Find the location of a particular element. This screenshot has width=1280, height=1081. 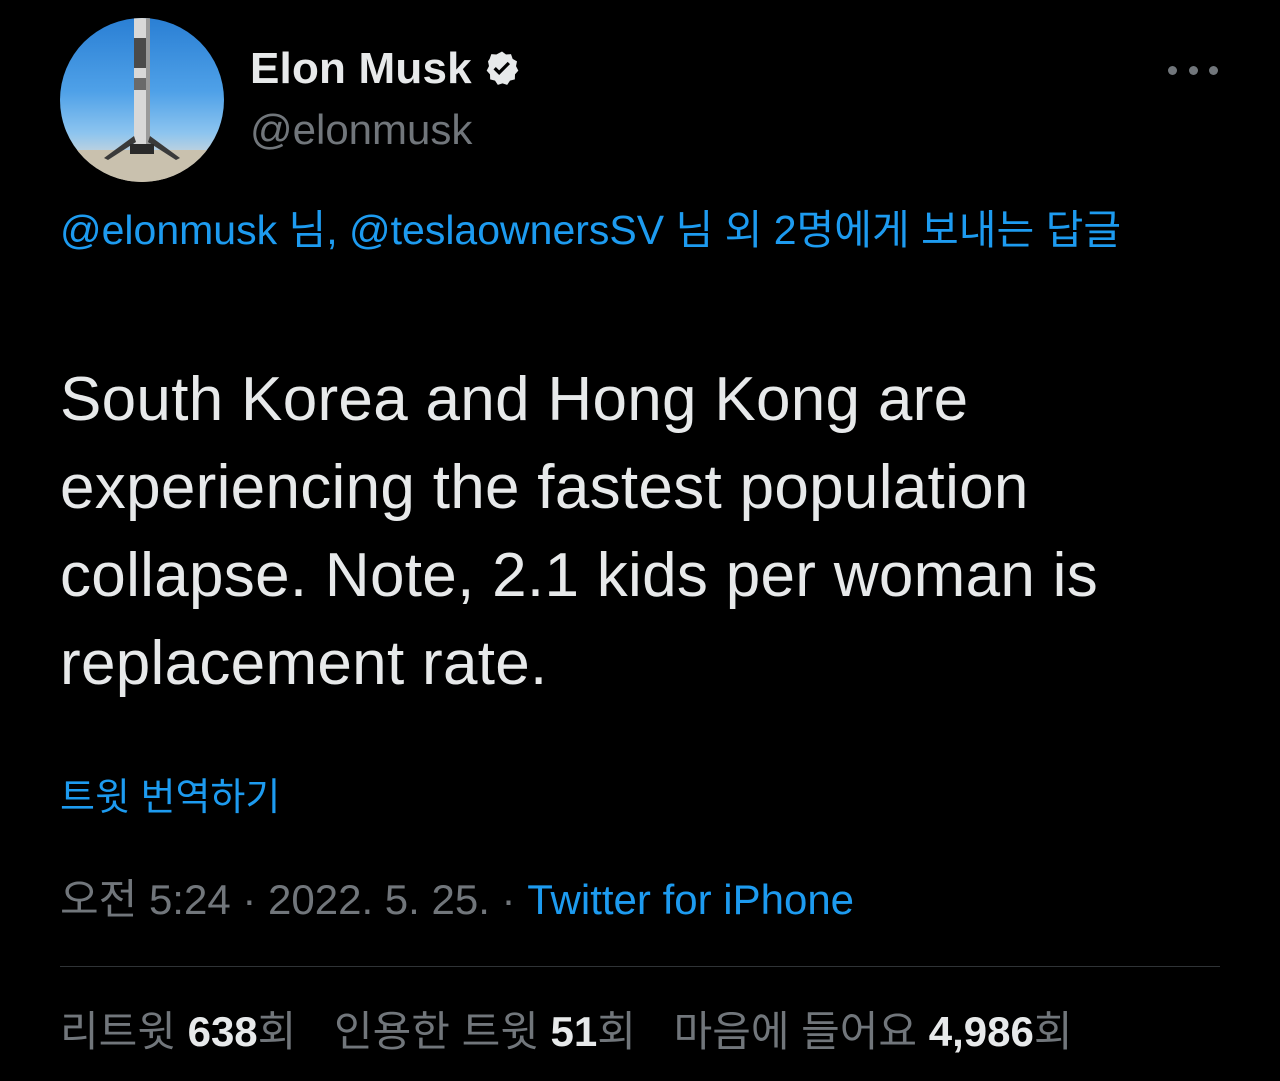

likes-count: 4,986 is located at coordinates (981, 1031).